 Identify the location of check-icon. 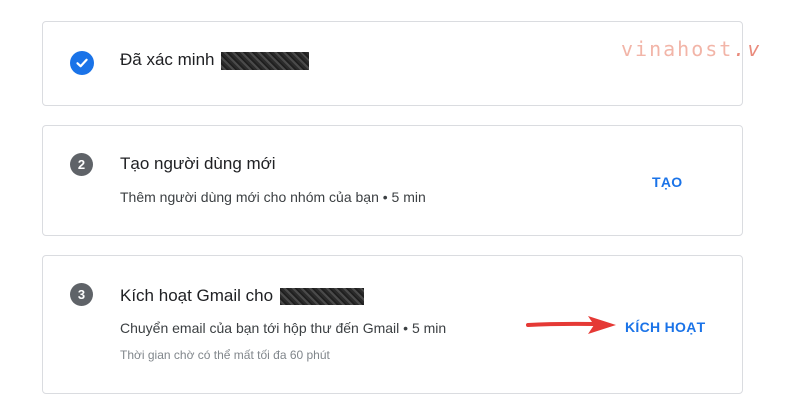
(82, 63).